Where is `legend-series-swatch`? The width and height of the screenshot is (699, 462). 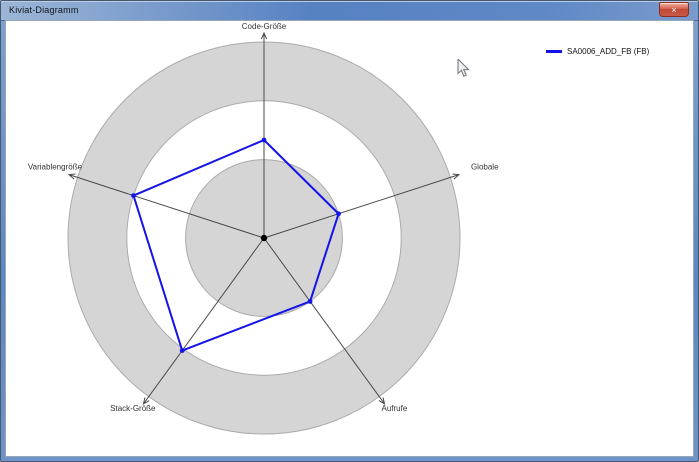
legend-series-swatch is located at coordinates (554, 51).